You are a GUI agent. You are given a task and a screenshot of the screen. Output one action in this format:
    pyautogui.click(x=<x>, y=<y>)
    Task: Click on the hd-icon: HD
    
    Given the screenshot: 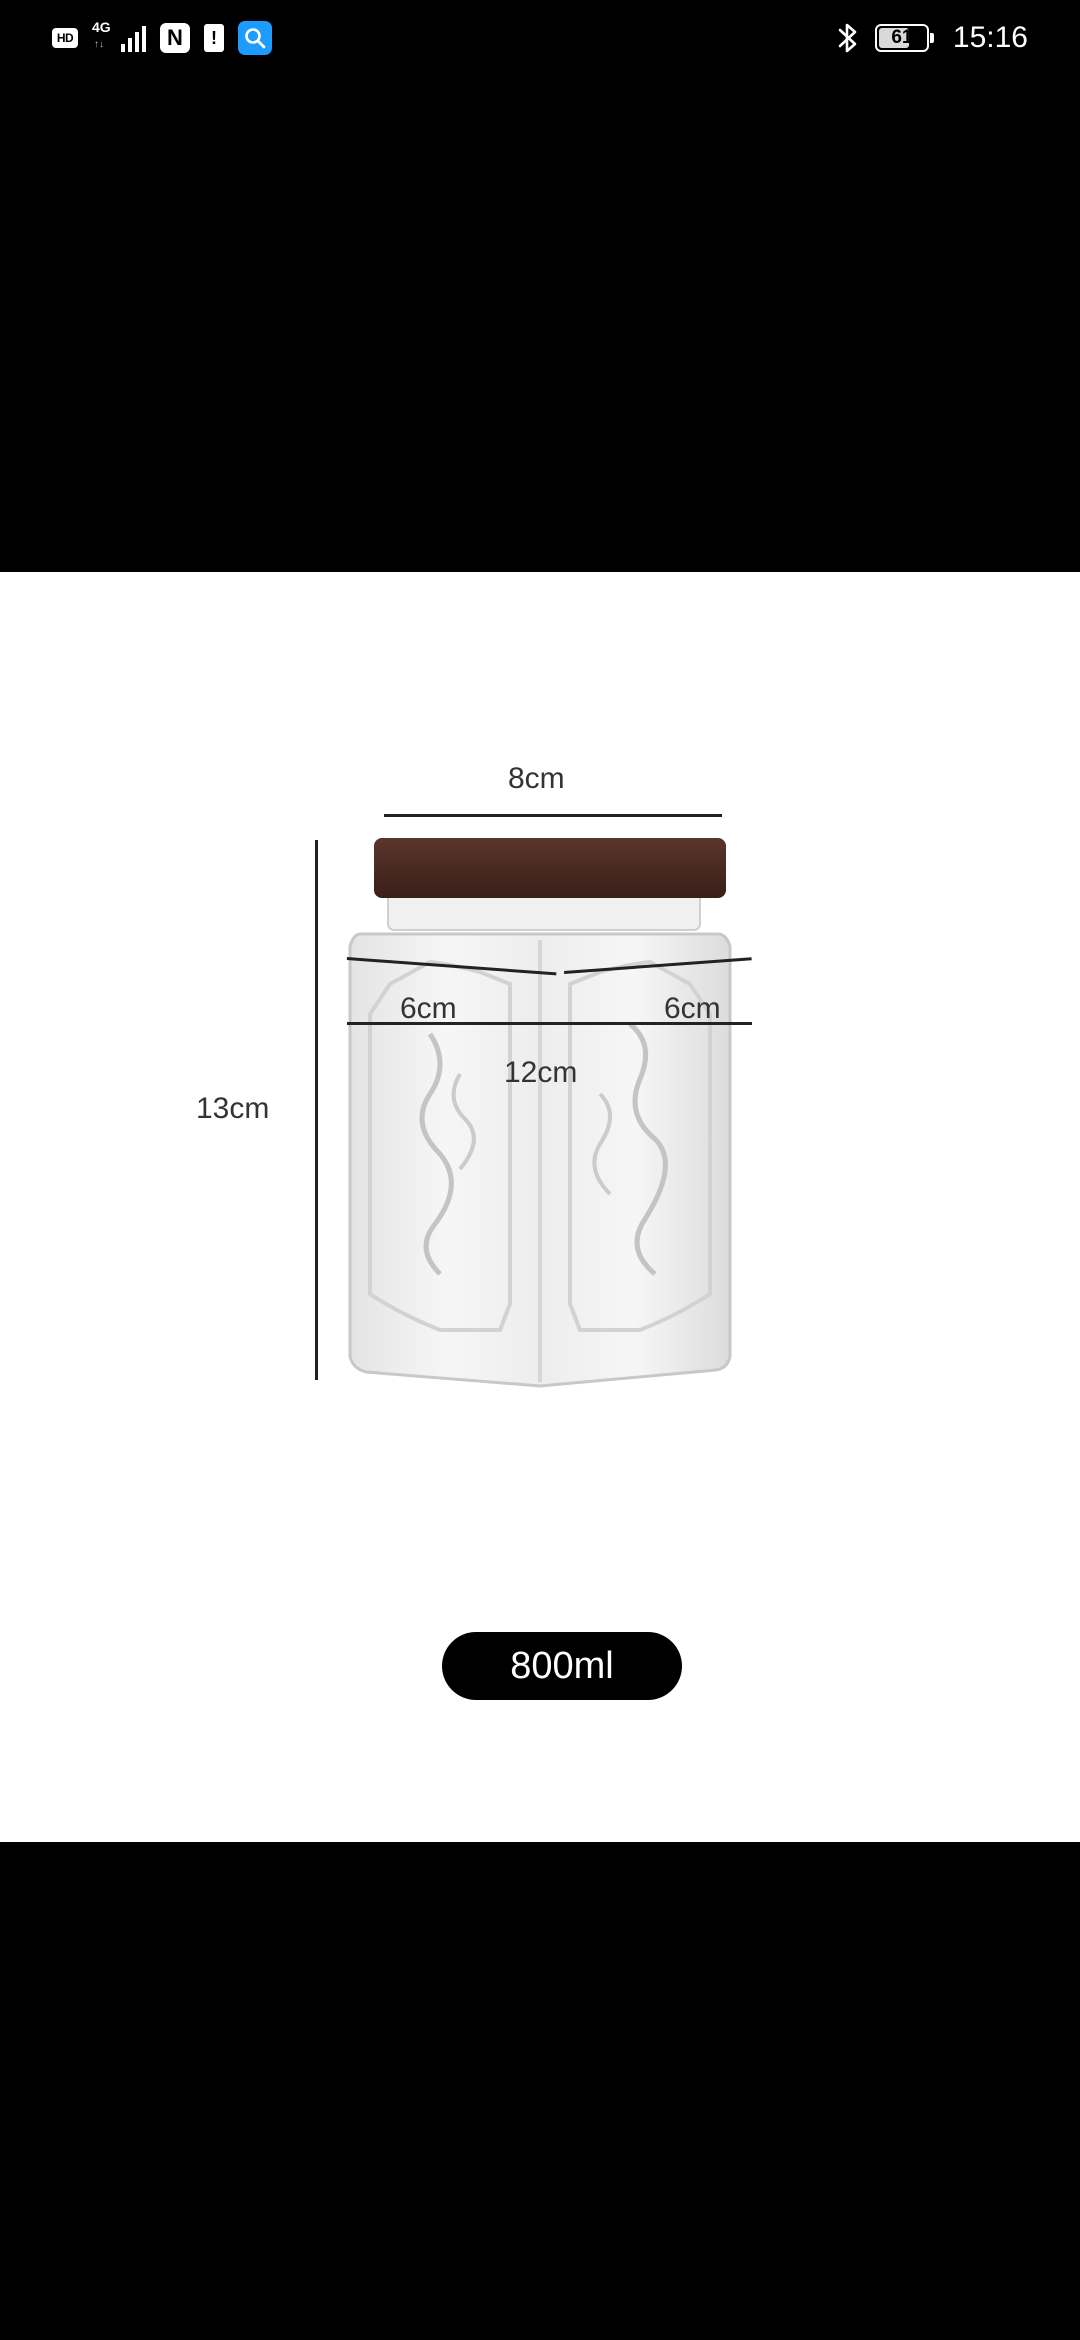 What is the action you would take?
    pyautogui.click(x=65, y=38)
    